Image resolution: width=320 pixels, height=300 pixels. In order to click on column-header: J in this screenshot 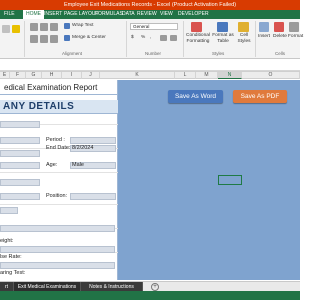, I will do `click(91, 75)`.